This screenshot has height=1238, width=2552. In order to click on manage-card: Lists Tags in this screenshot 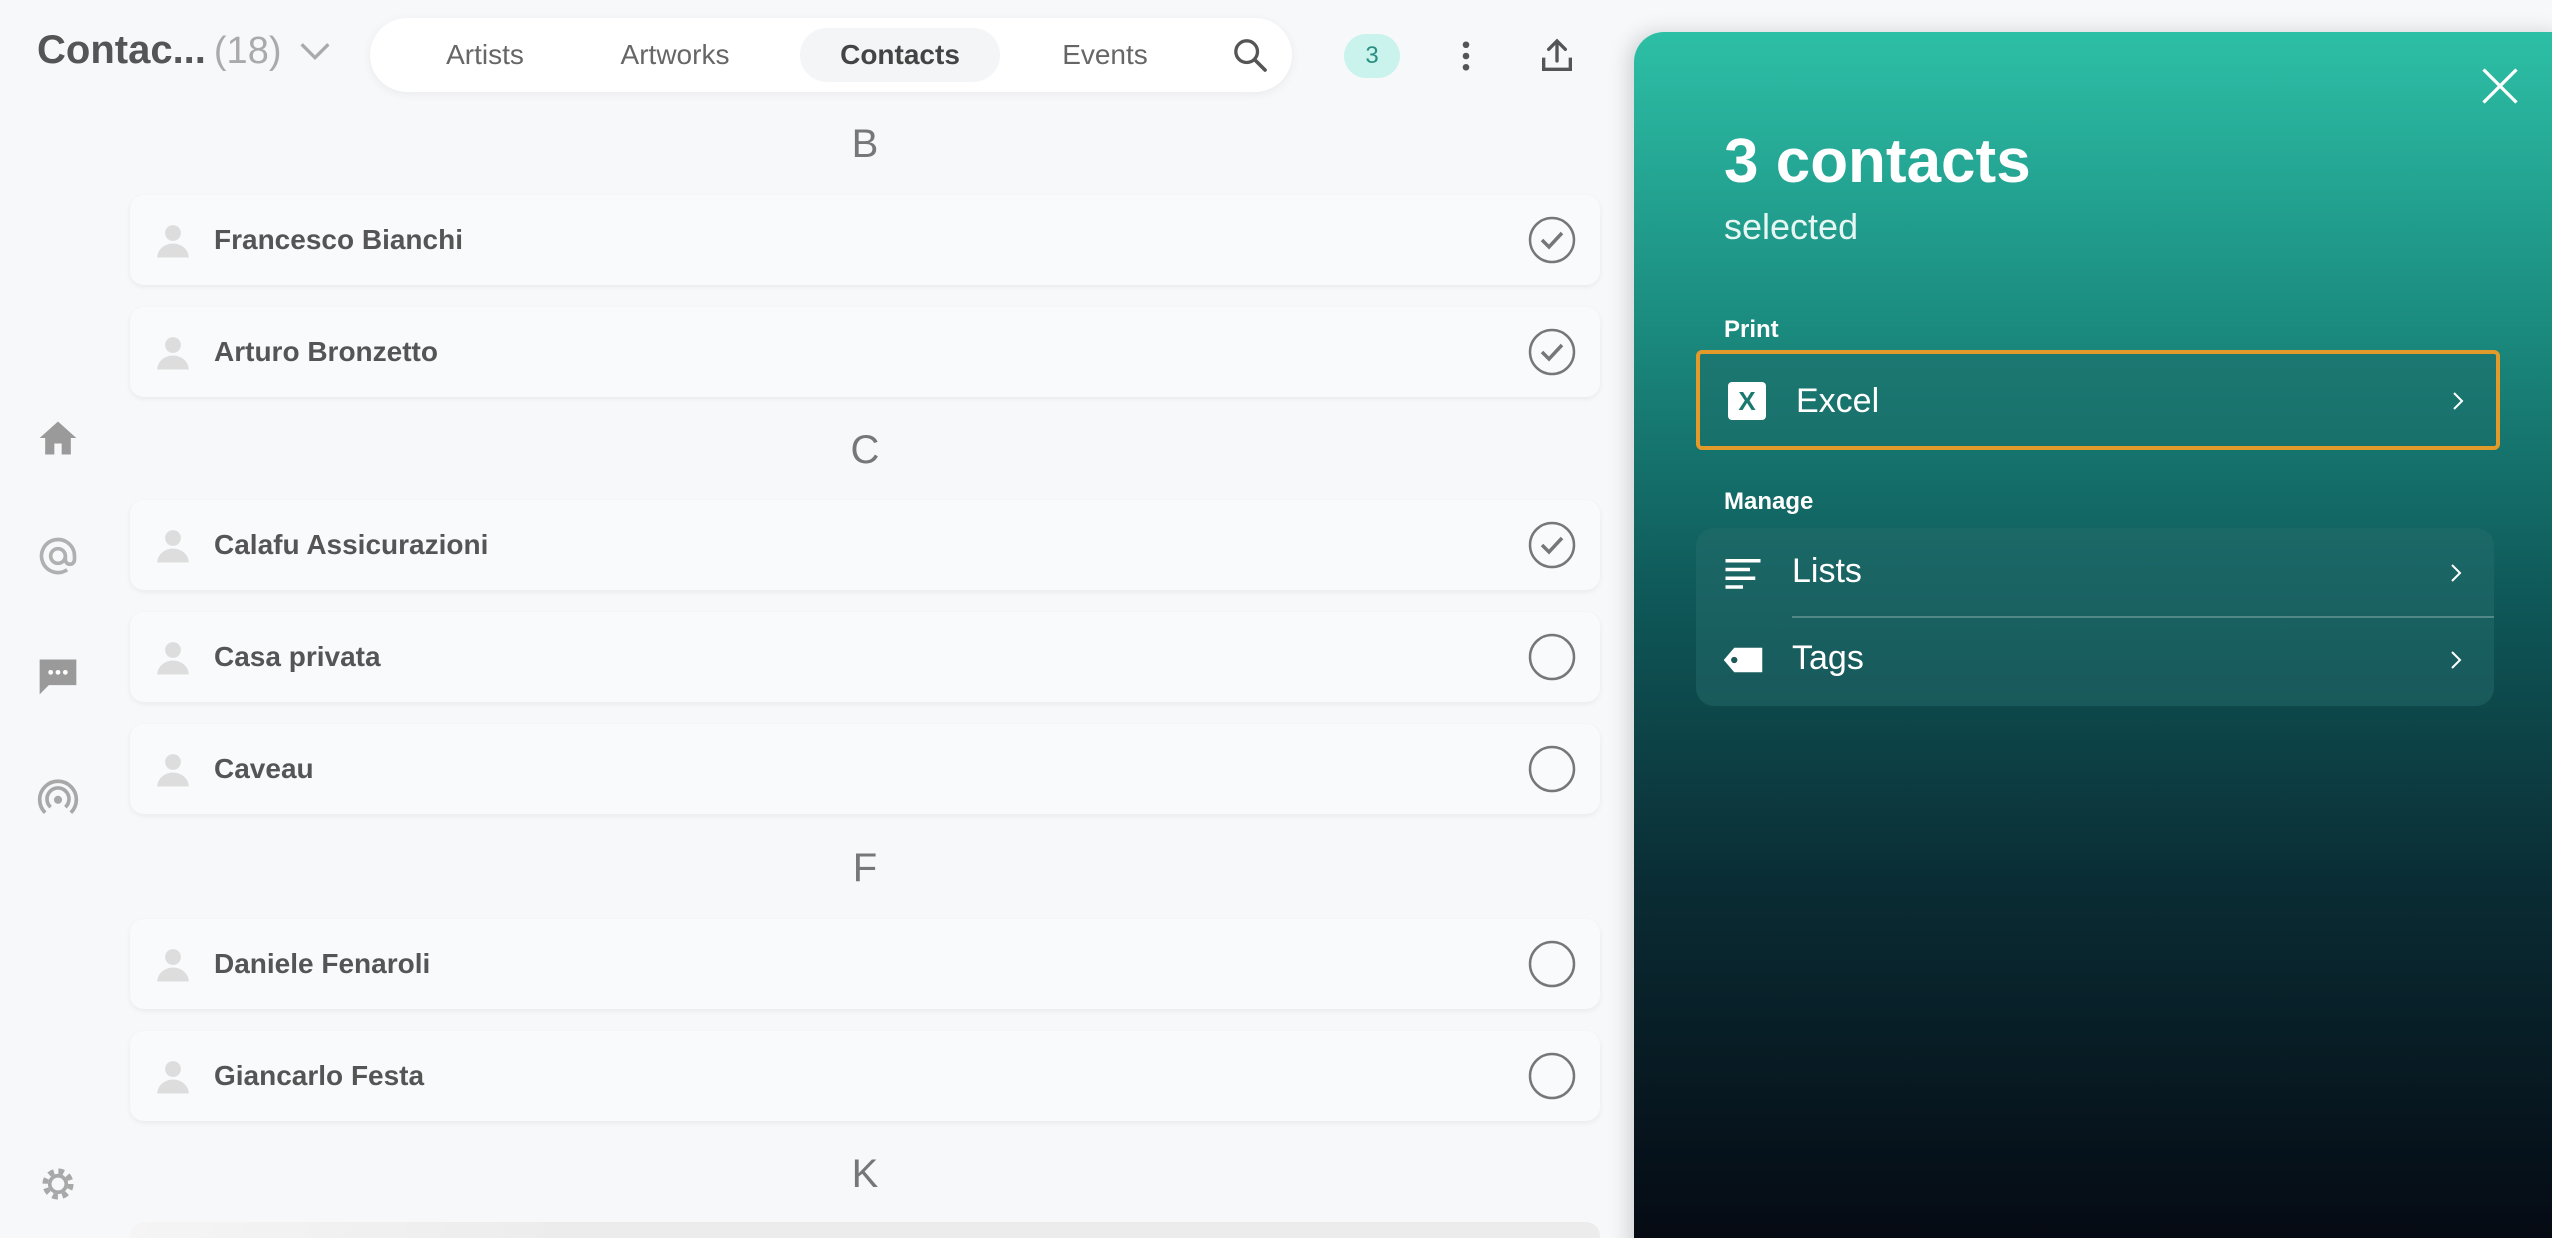, I will do `click(2095, 617)`.